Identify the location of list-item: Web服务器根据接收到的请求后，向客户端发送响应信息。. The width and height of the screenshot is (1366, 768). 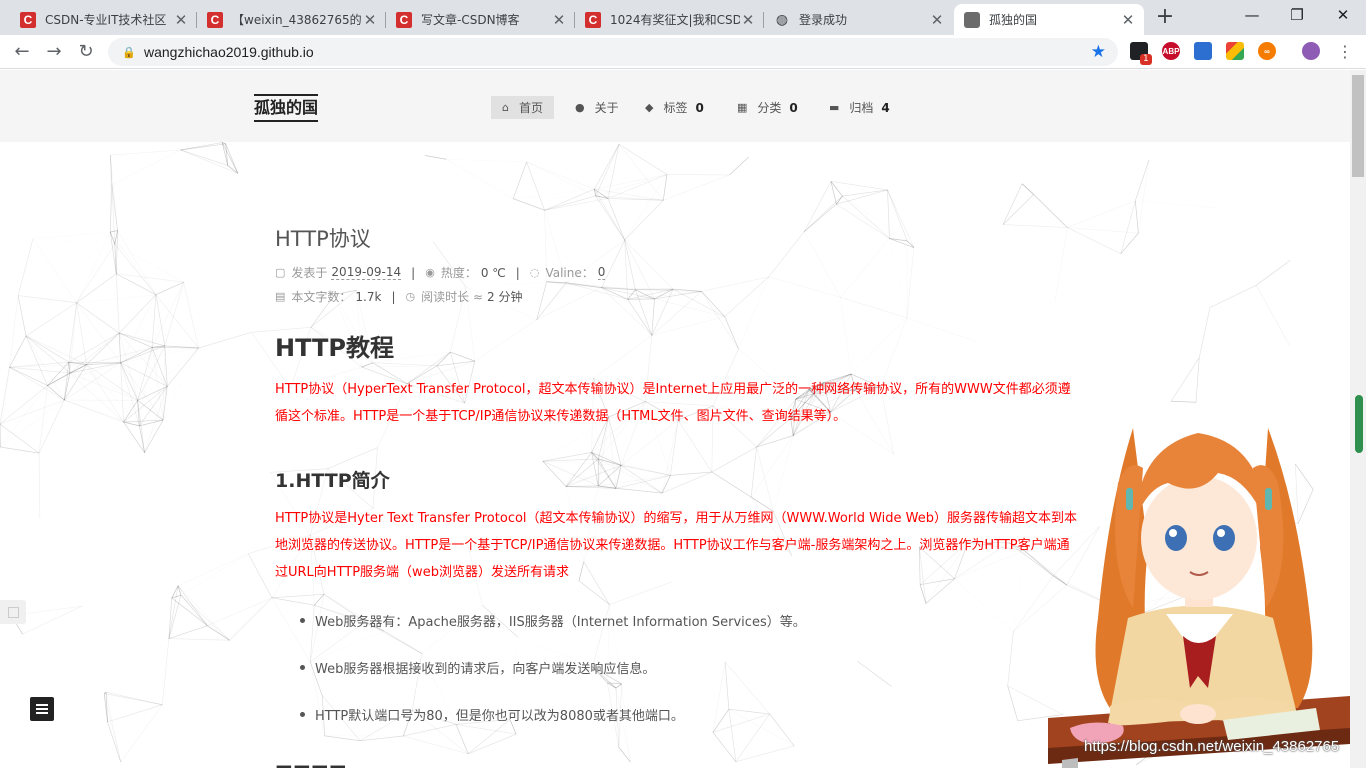
(477, 667).